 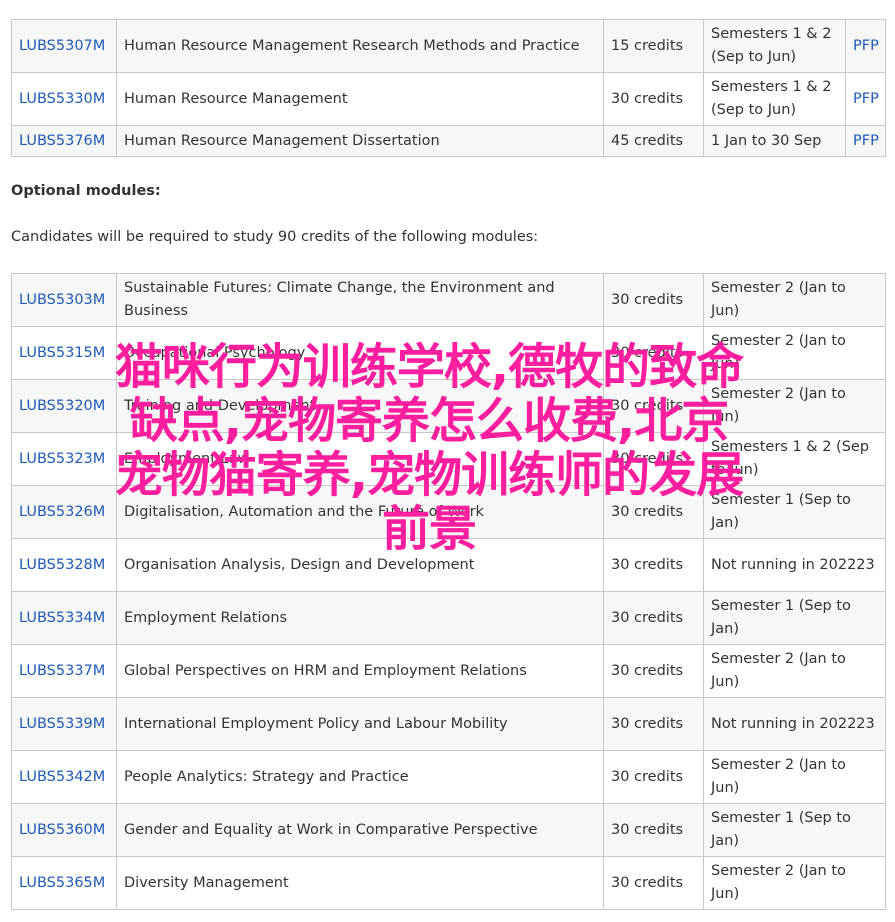 What do you see at coordinates (360, 353) in the screenshot?
I see `module-title: Occupational Psychology` at bounding box center [360, 353].